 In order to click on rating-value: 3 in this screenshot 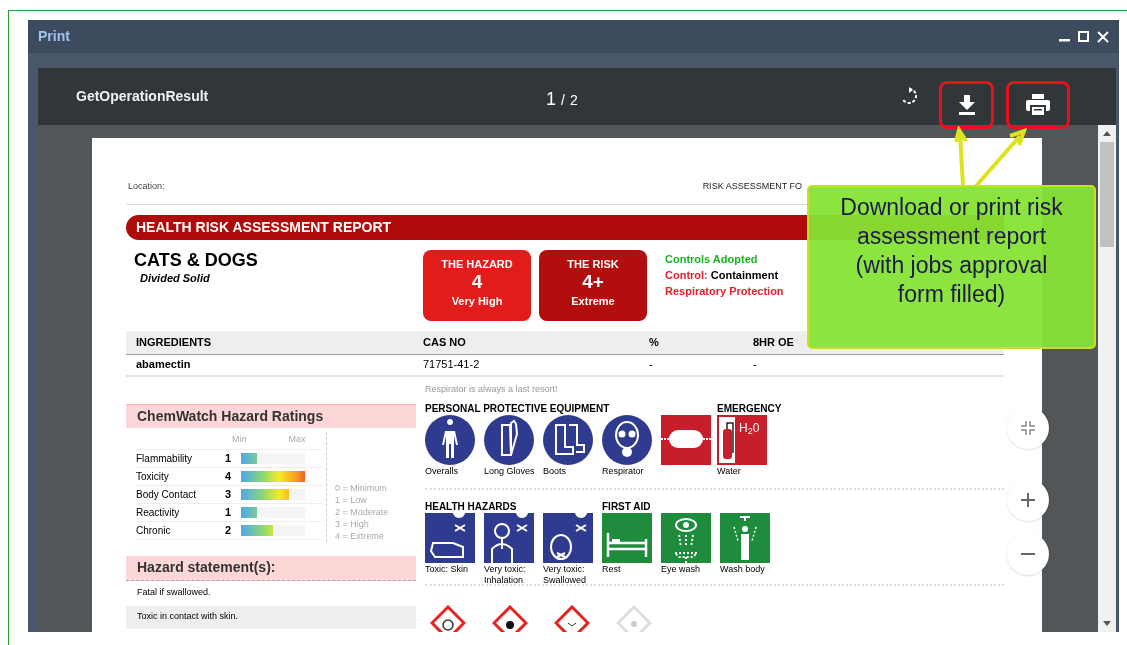, I will do `click(229, 494)`.